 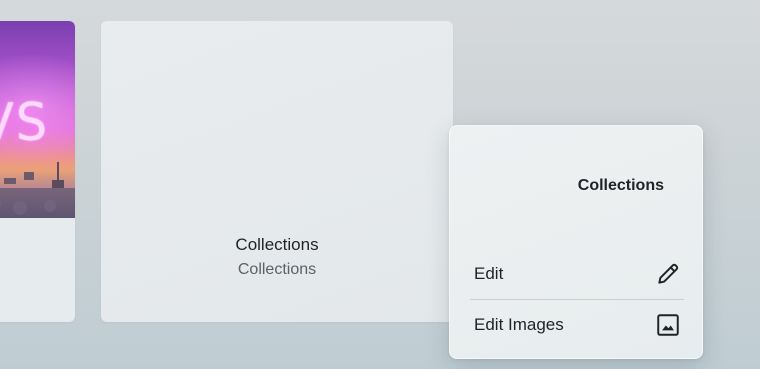 What do you see at coordinates (668, 274) in the screenshot?
I see `pencil-icon` at bounding box center [668, 274].